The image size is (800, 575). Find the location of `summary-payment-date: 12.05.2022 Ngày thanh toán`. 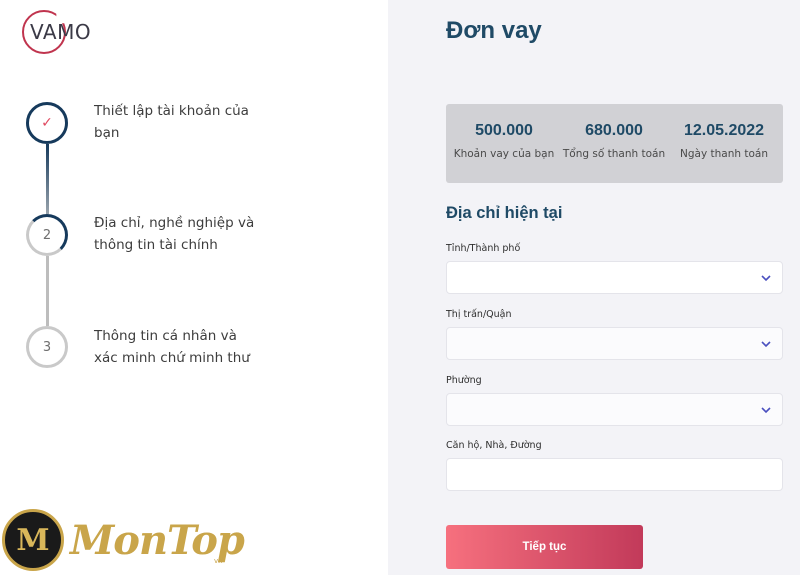

summary-payment-date: 12.05.2022 Ngày thanh toán is located at coordinates (724, 141).